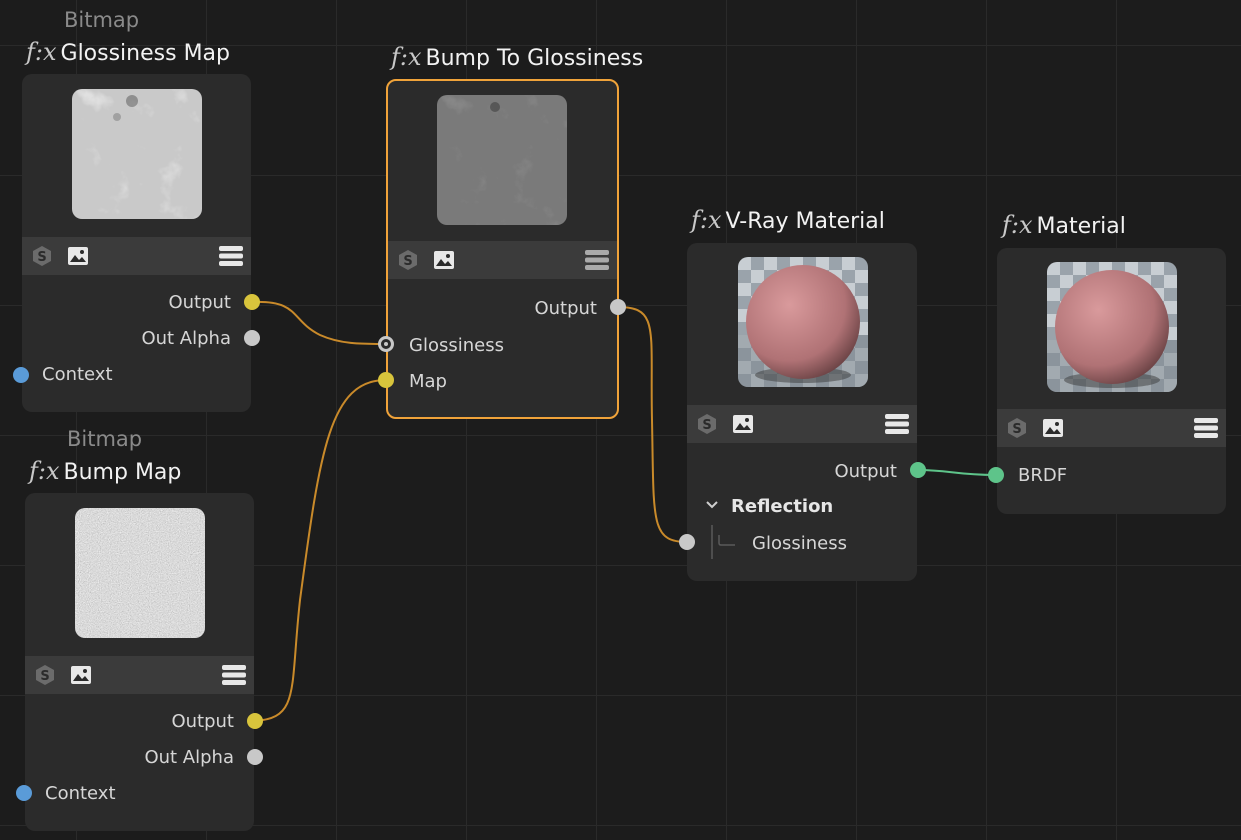  Describe the element at coordinates (428, 381) in the screenshot. I see `port-label-map: Map` at that location.